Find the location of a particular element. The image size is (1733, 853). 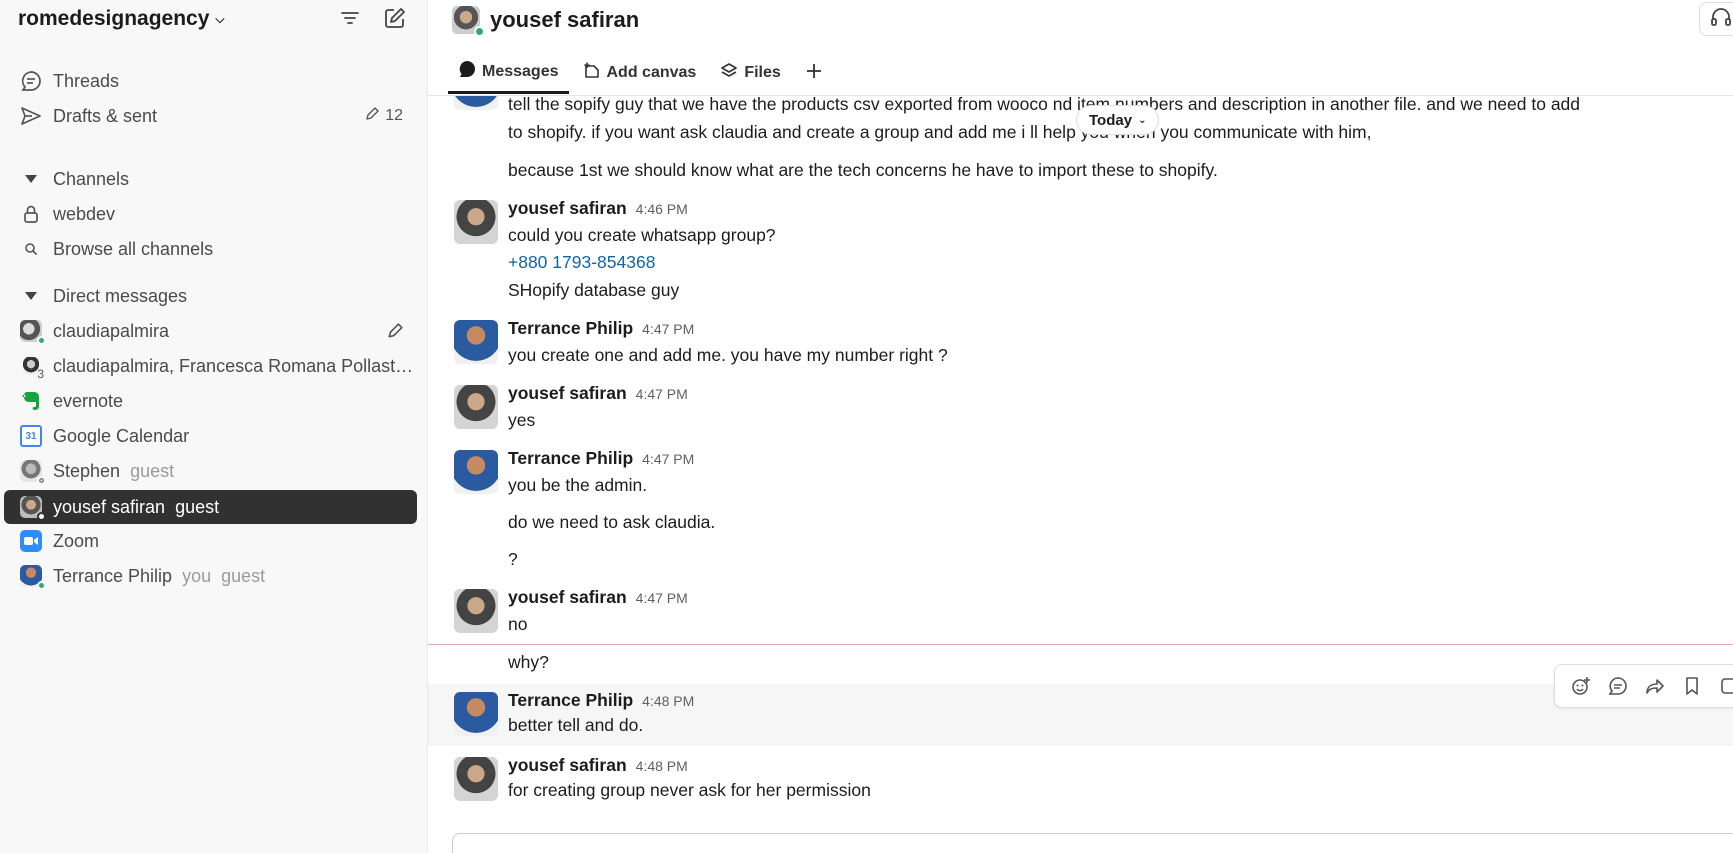

sidebar-item-label: Terrance Philip is located at coordinates (113, 575).